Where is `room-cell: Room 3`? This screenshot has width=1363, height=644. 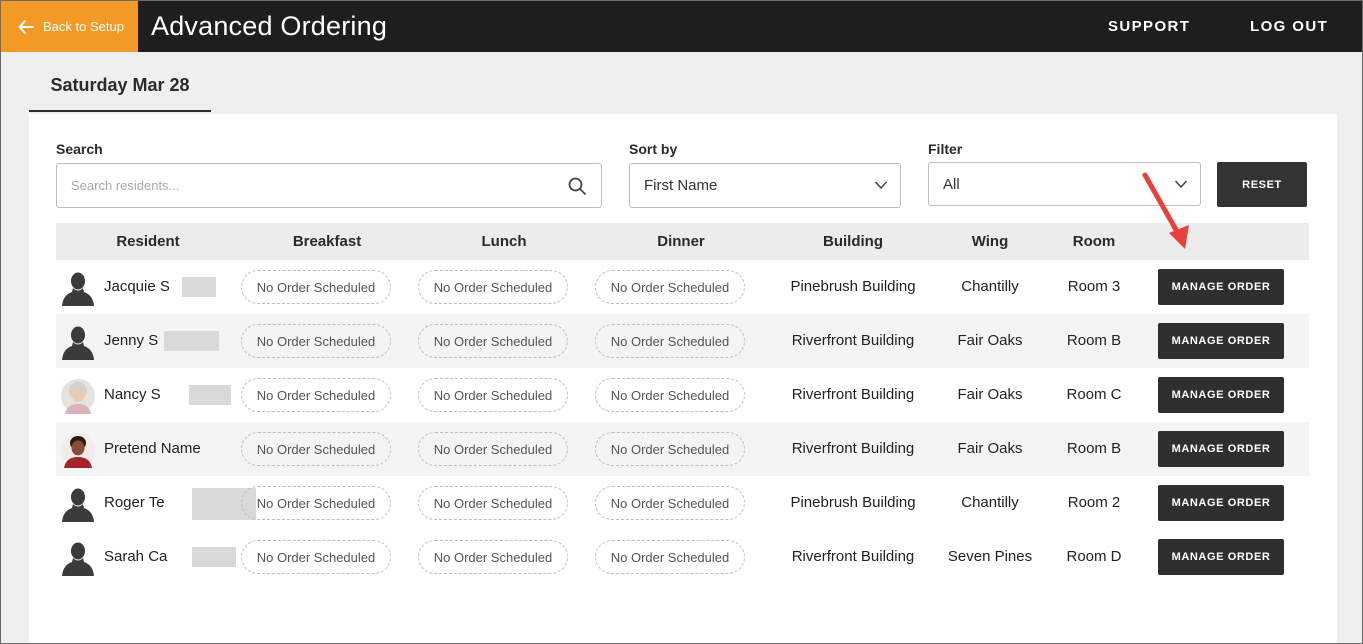 room-cell: Room 3 is located at coordinates (1094, 286).